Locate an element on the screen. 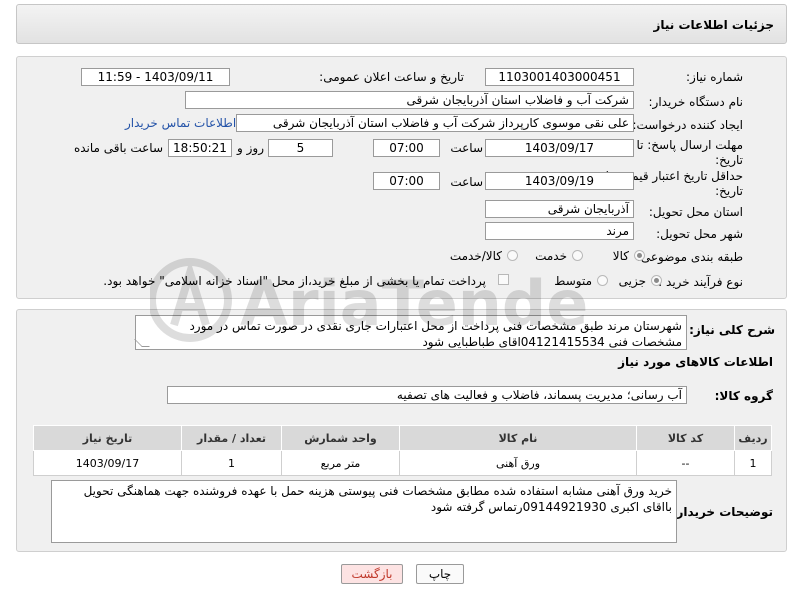  validity-time-label: ساعت is located at coordinates (466, 182).